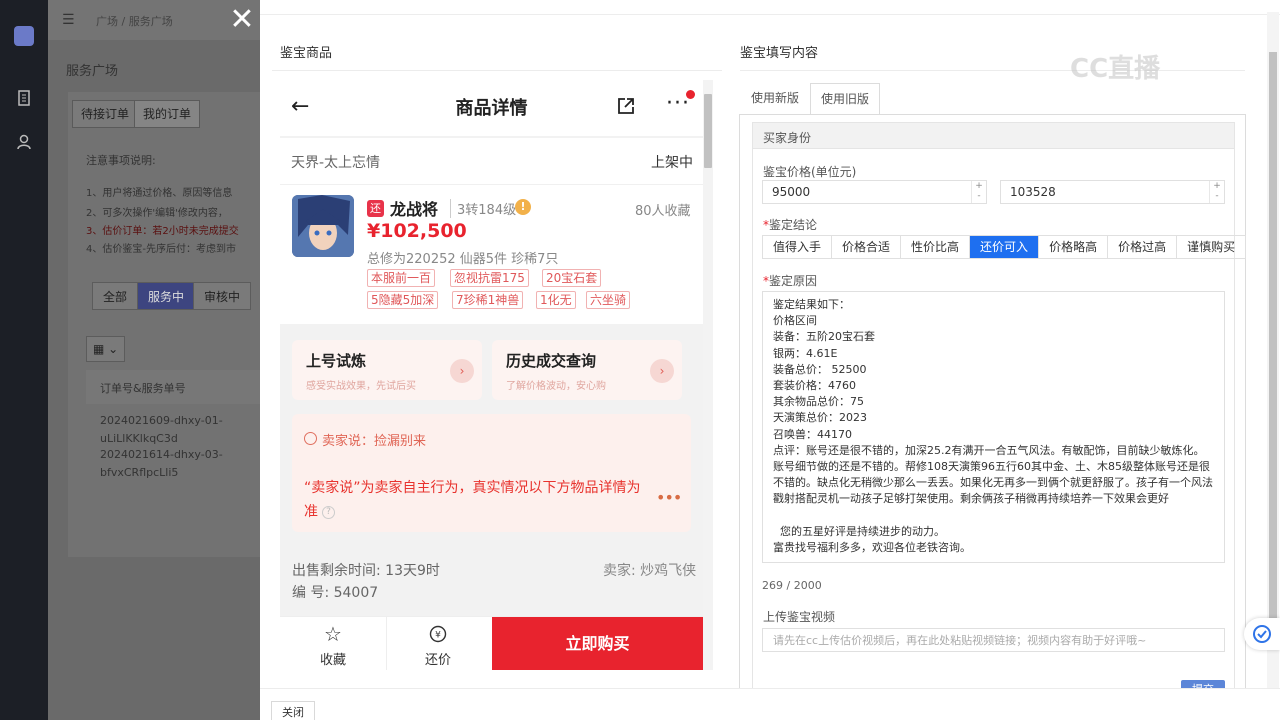 This screenshot has height=720, width=1280. What do you see at coordinates (92, 71) in the screenshot?
I see `bg-page-title: 服务广场` at bounding box center [92, 71].